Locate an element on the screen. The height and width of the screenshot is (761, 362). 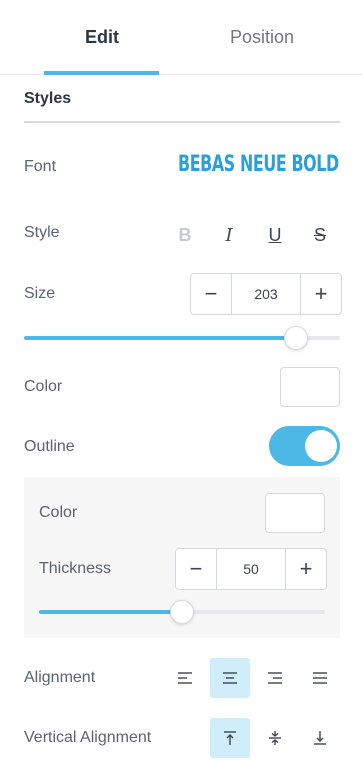
section-divider is located at coordinates (182, 122).